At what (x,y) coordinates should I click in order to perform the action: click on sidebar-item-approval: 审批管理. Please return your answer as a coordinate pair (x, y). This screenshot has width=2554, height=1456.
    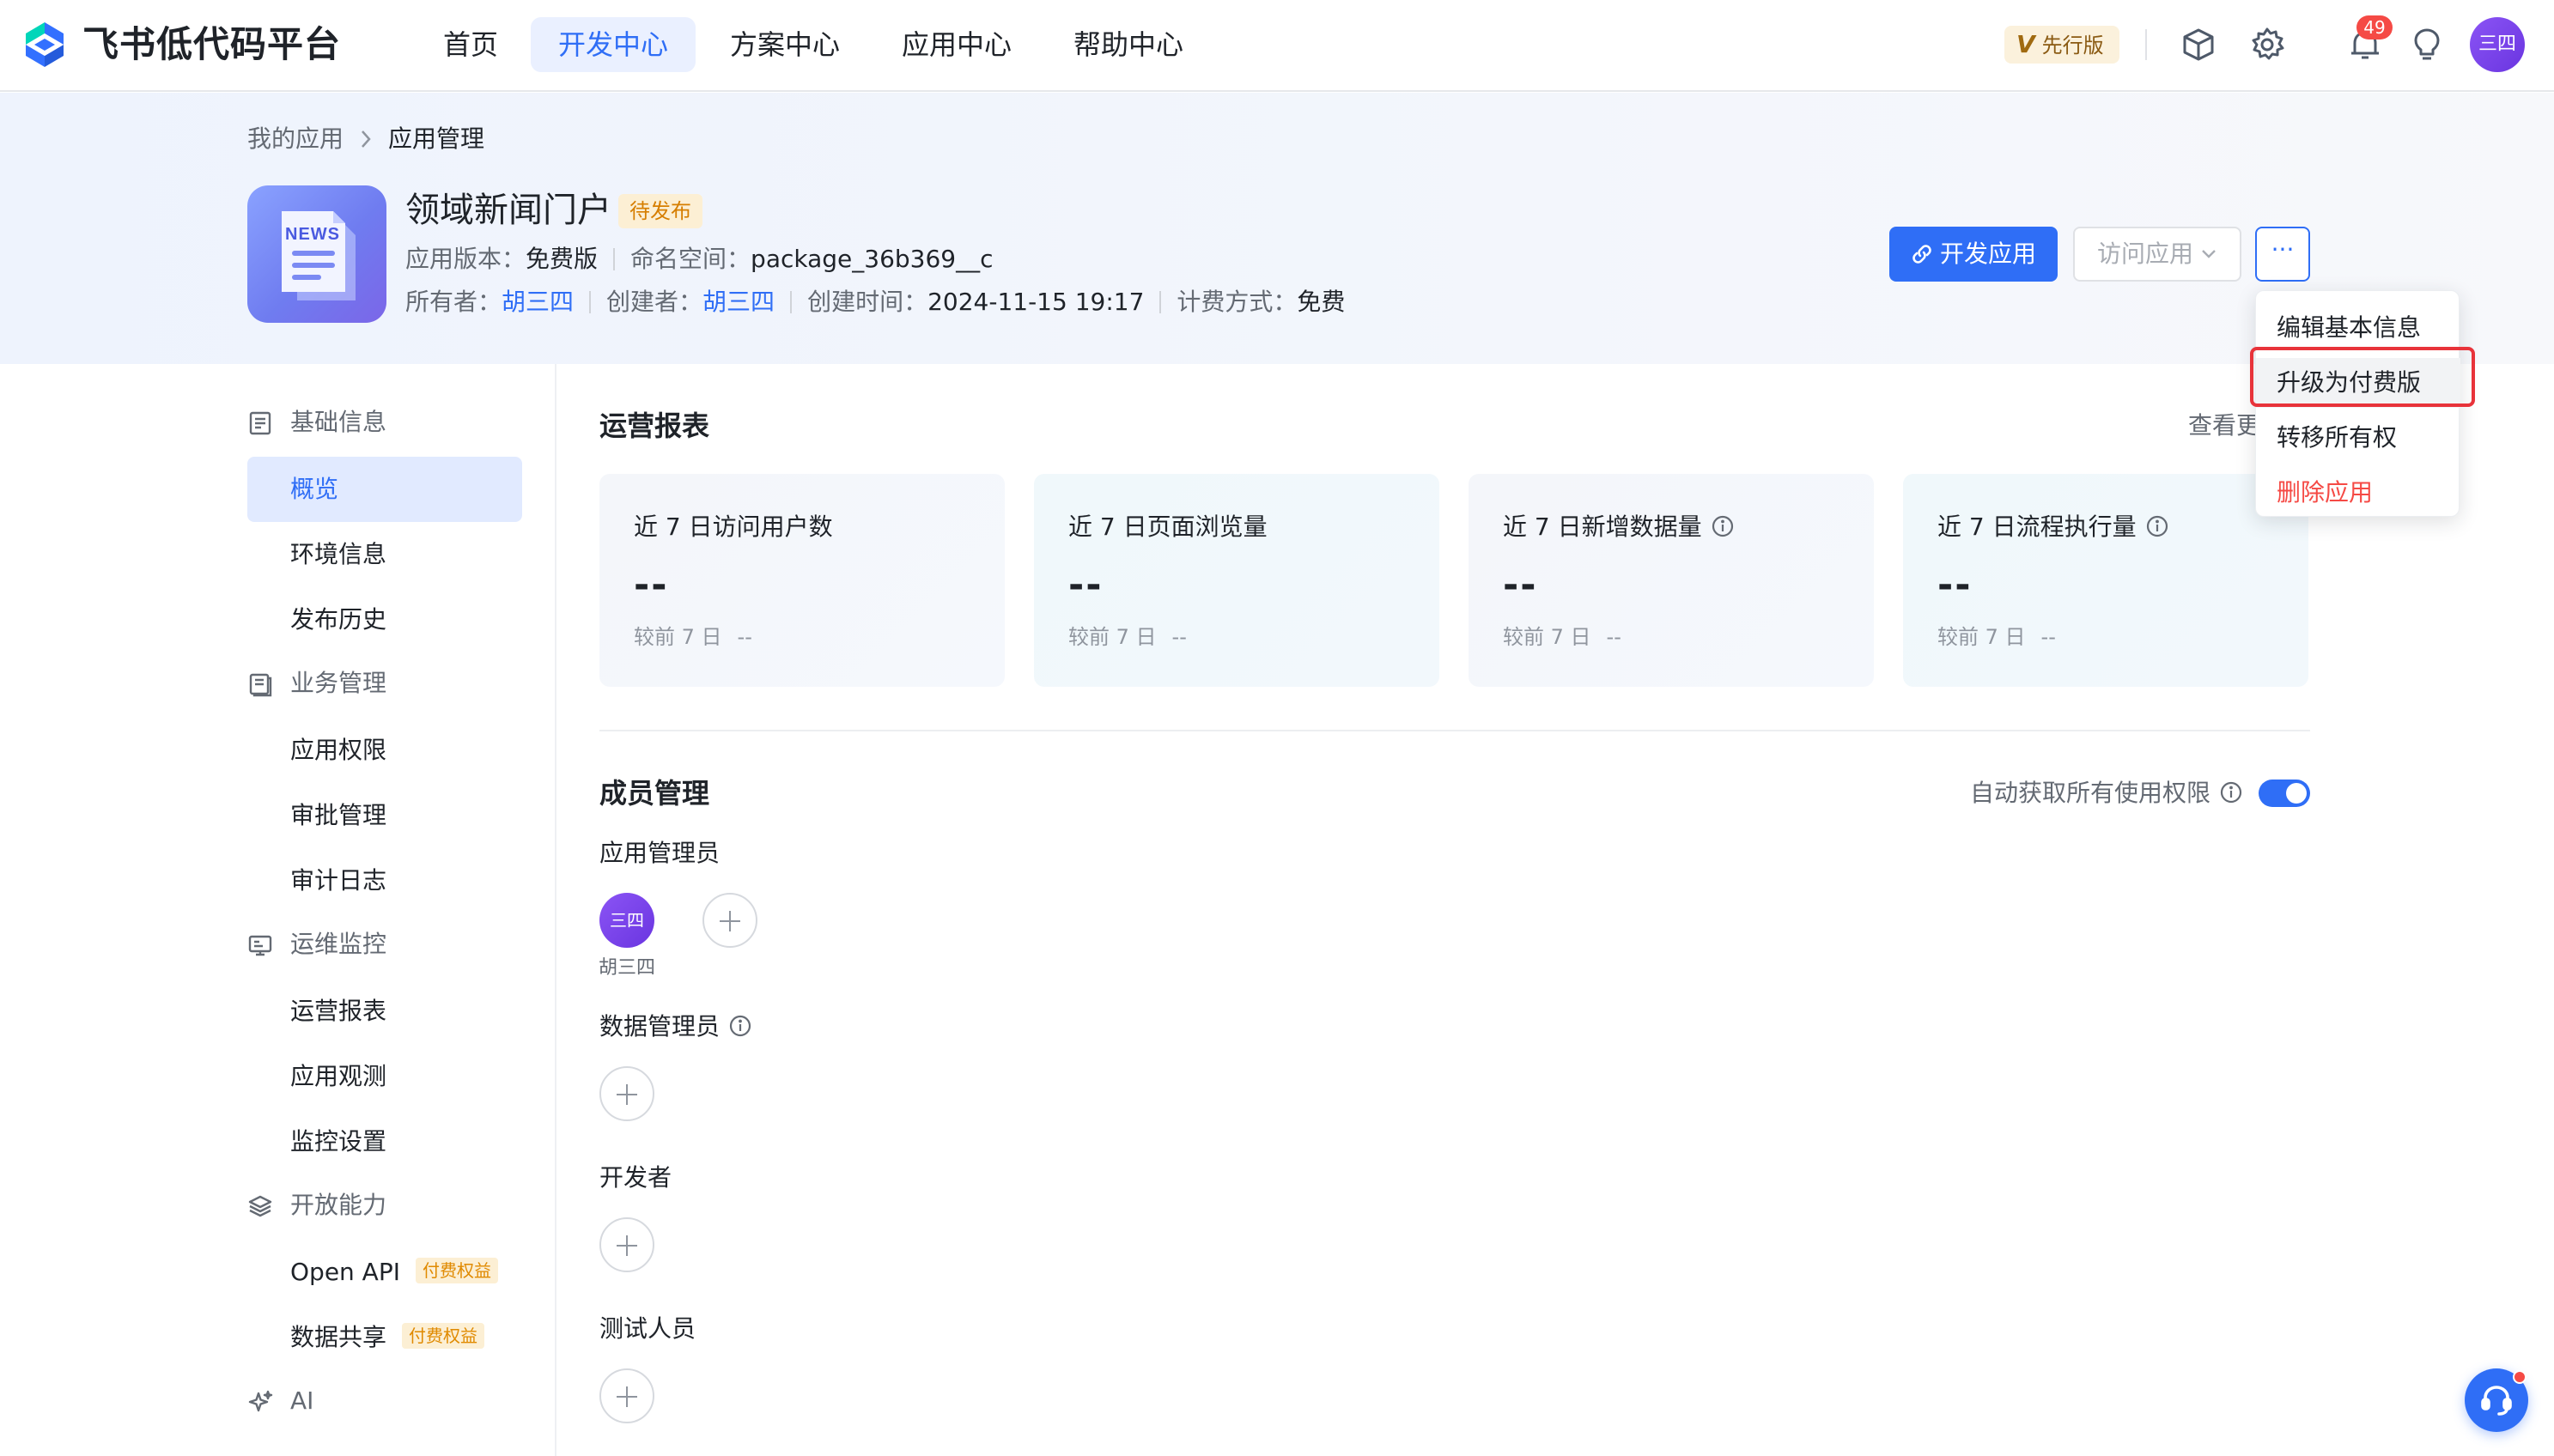
    Looking at the image, I should click on (384, 816).